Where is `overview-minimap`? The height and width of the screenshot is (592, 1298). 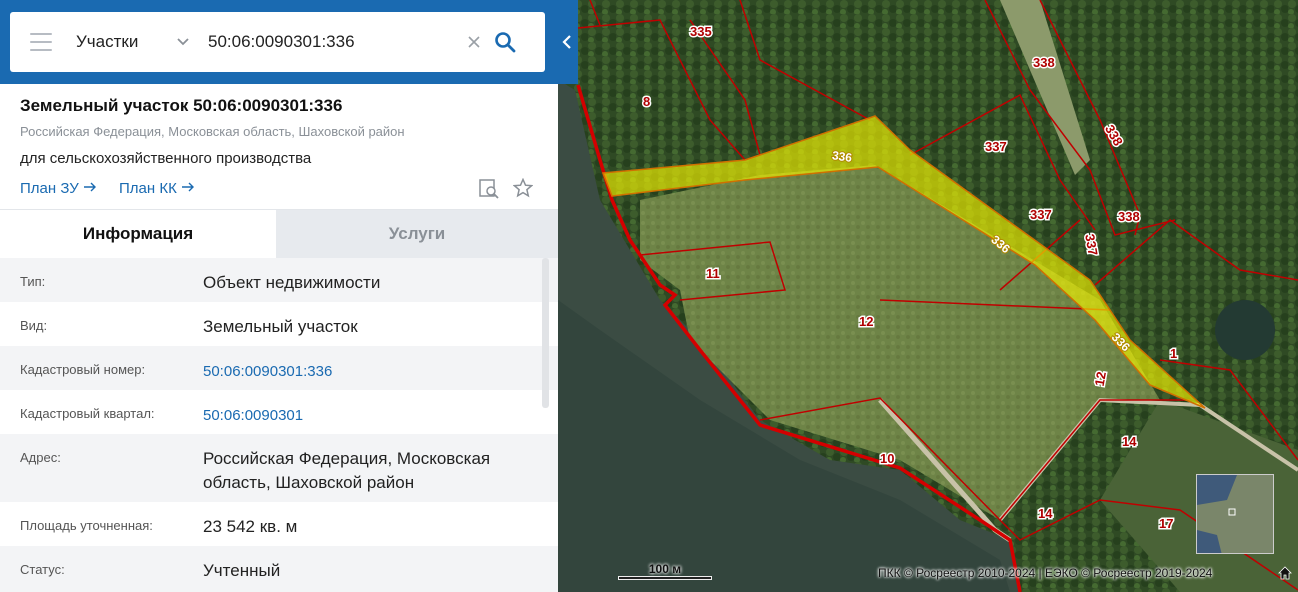
overview-minimap is located at coordinates (1235, 514).